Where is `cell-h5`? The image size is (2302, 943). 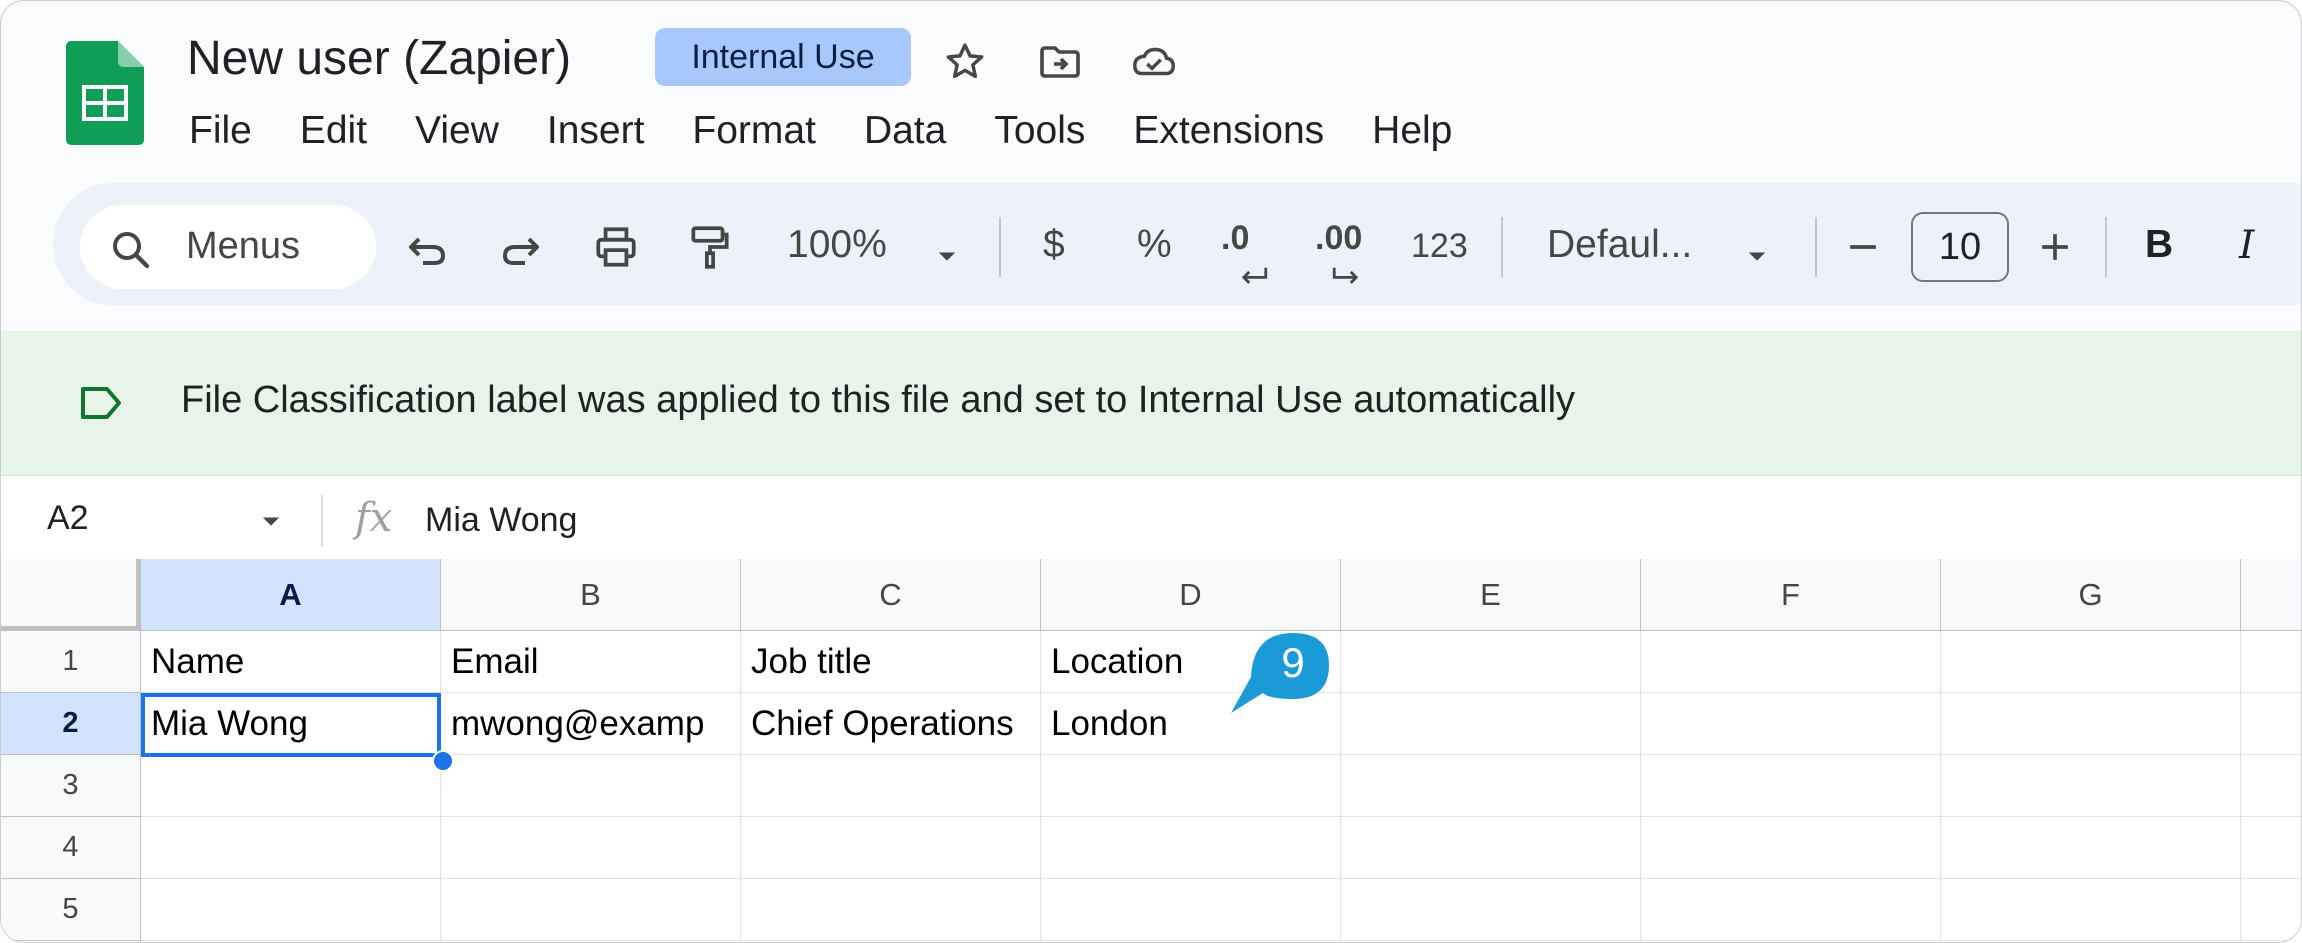 cell-h5 is located at coordinates (2271, 910).